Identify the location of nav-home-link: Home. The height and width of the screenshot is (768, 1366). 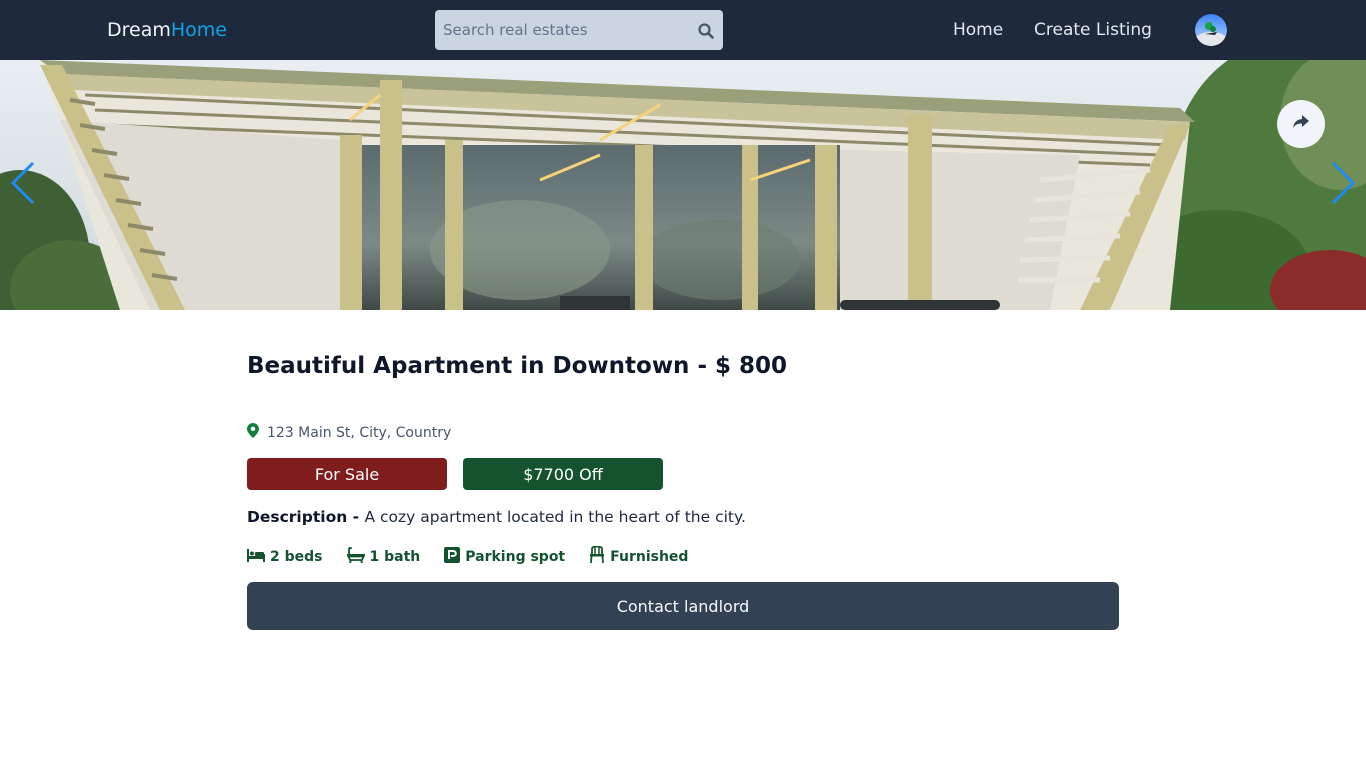
(978, 30).